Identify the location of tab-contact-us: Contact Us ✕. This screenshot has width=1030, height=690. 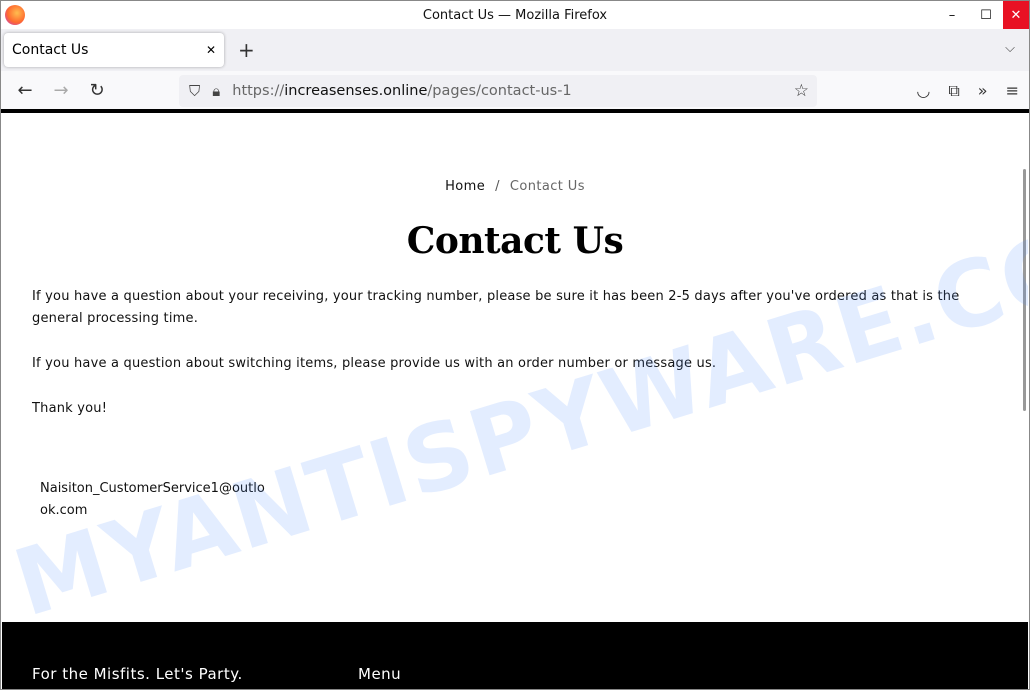
(114, 50).